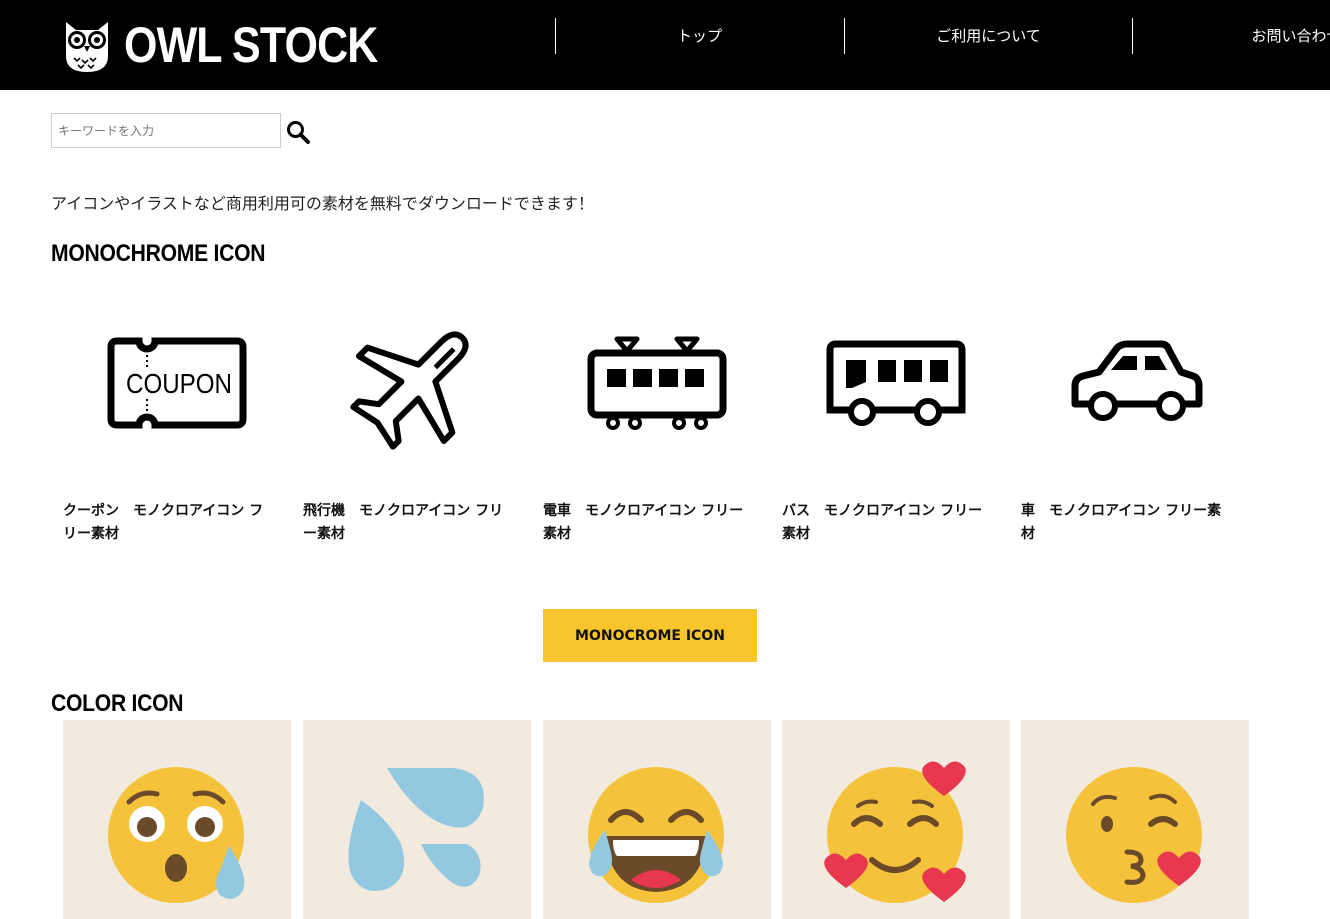 This screenshot has height=919, width=1330. I want to click on car-icon, so click(1137, 380).